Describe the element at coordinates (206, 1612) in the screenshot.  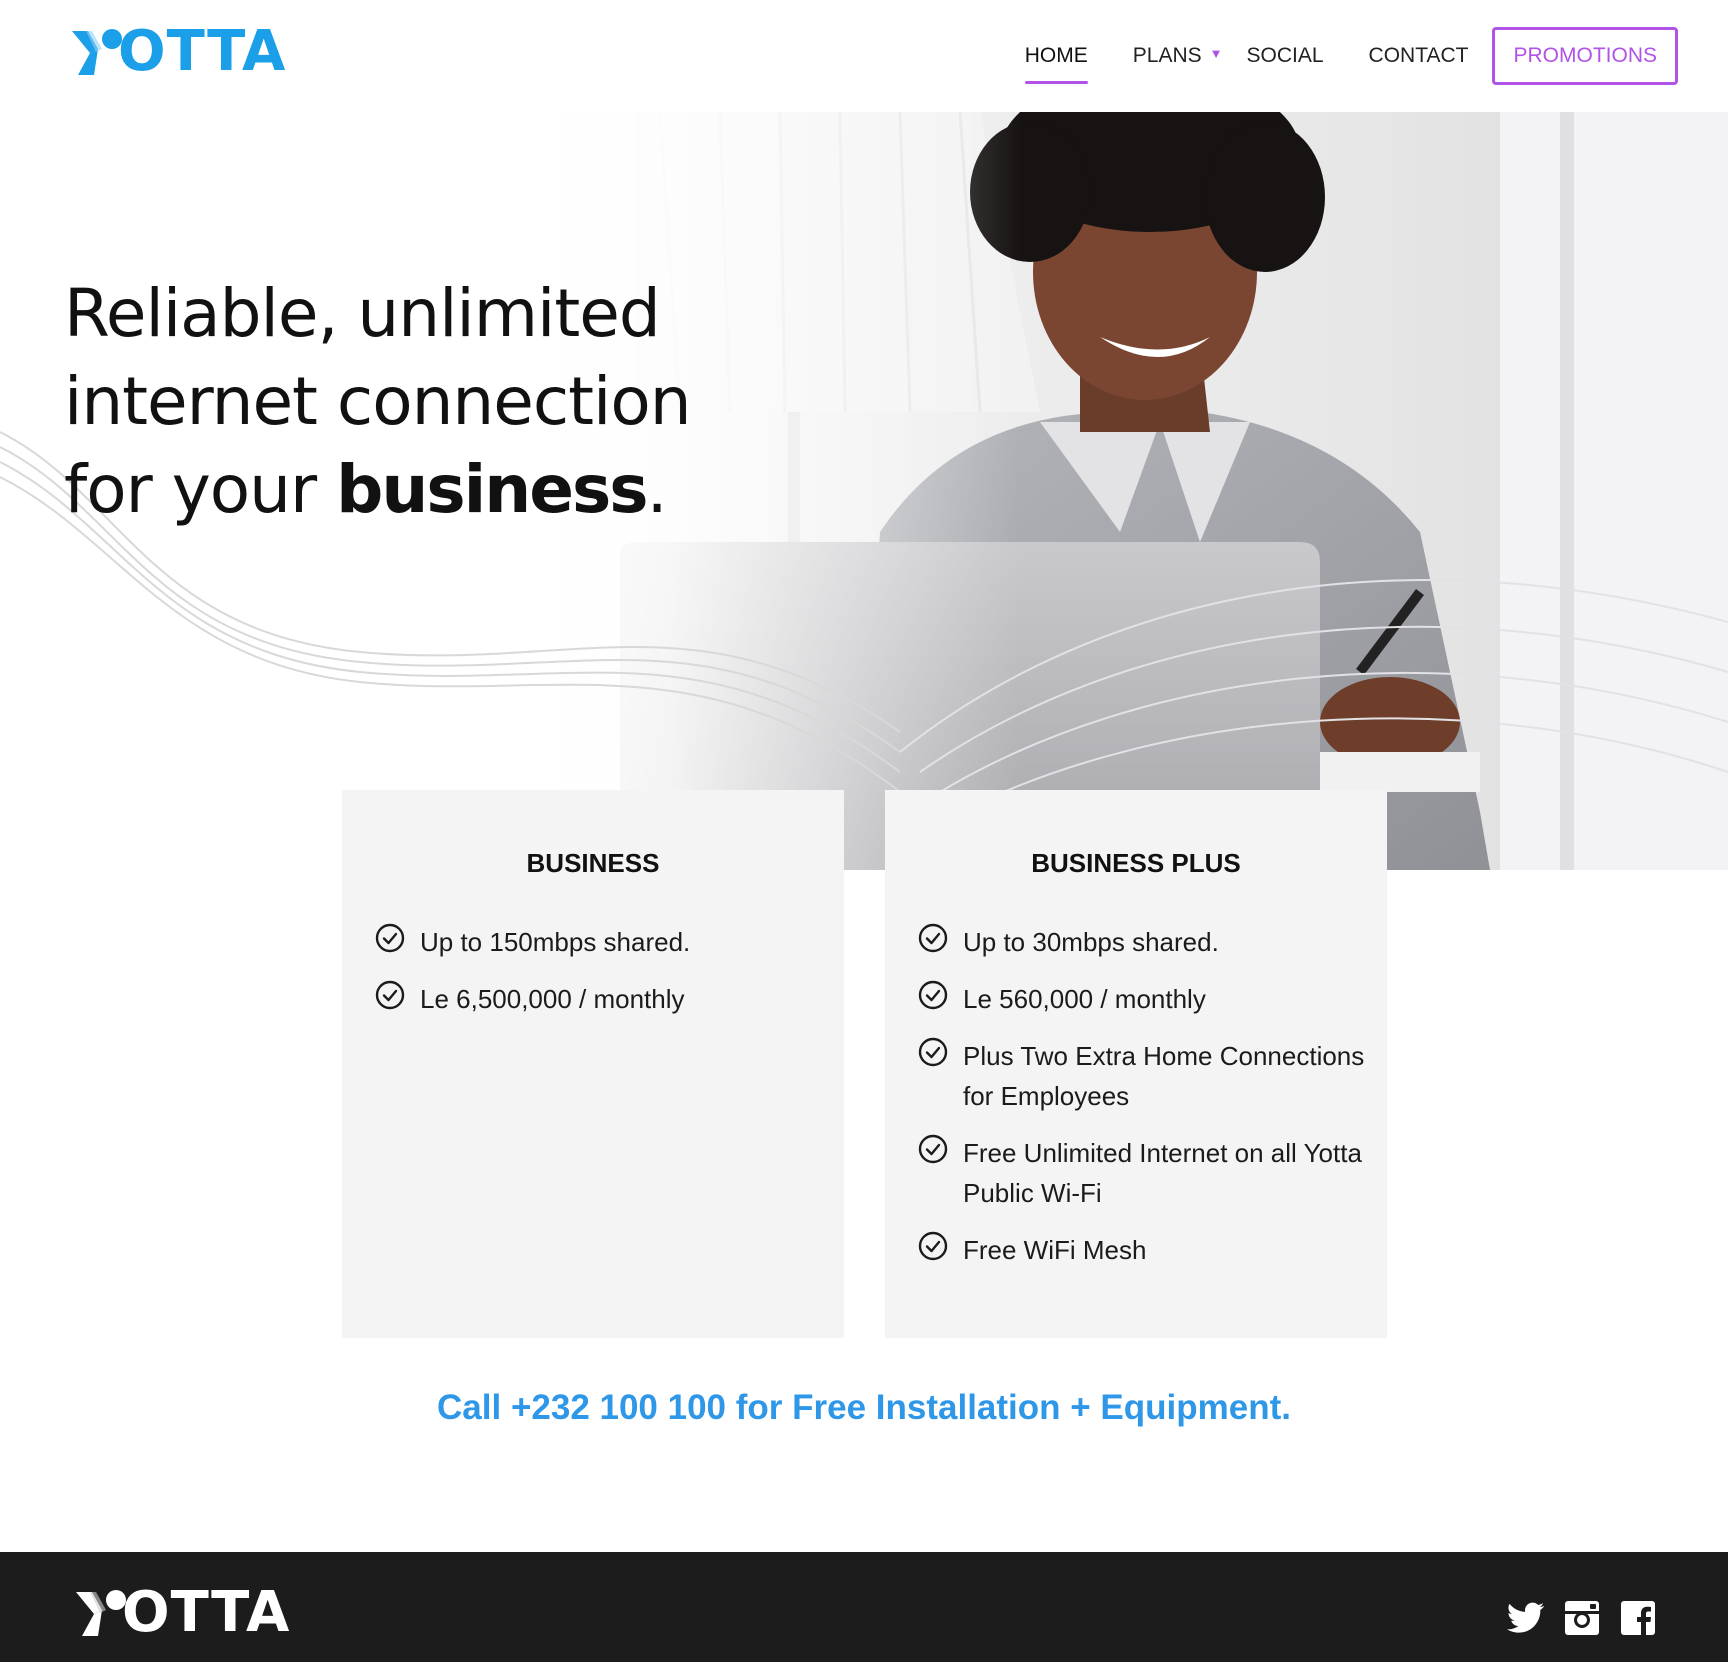
I see `footer-logo-wordmark: OTTA` at that location.